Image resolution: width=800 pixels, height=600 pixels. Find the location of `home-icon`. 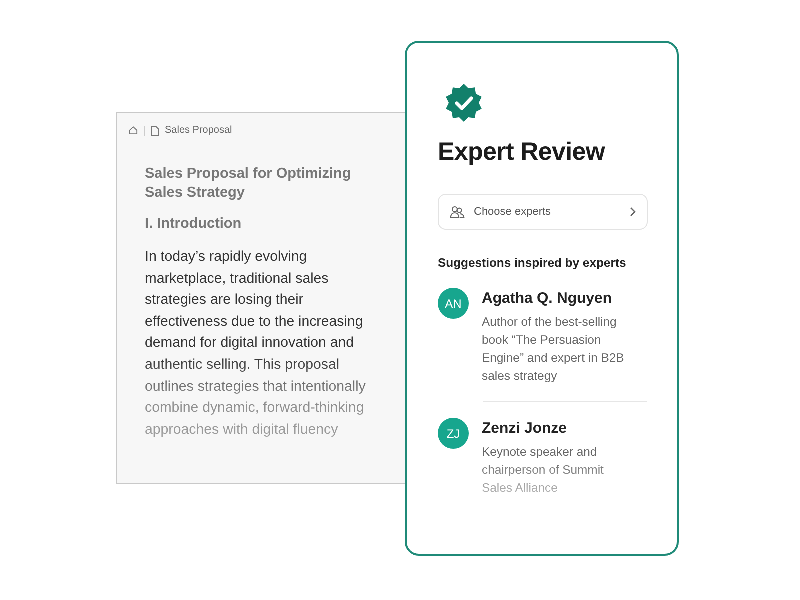

home-icon is located at coordinates (133, 130).